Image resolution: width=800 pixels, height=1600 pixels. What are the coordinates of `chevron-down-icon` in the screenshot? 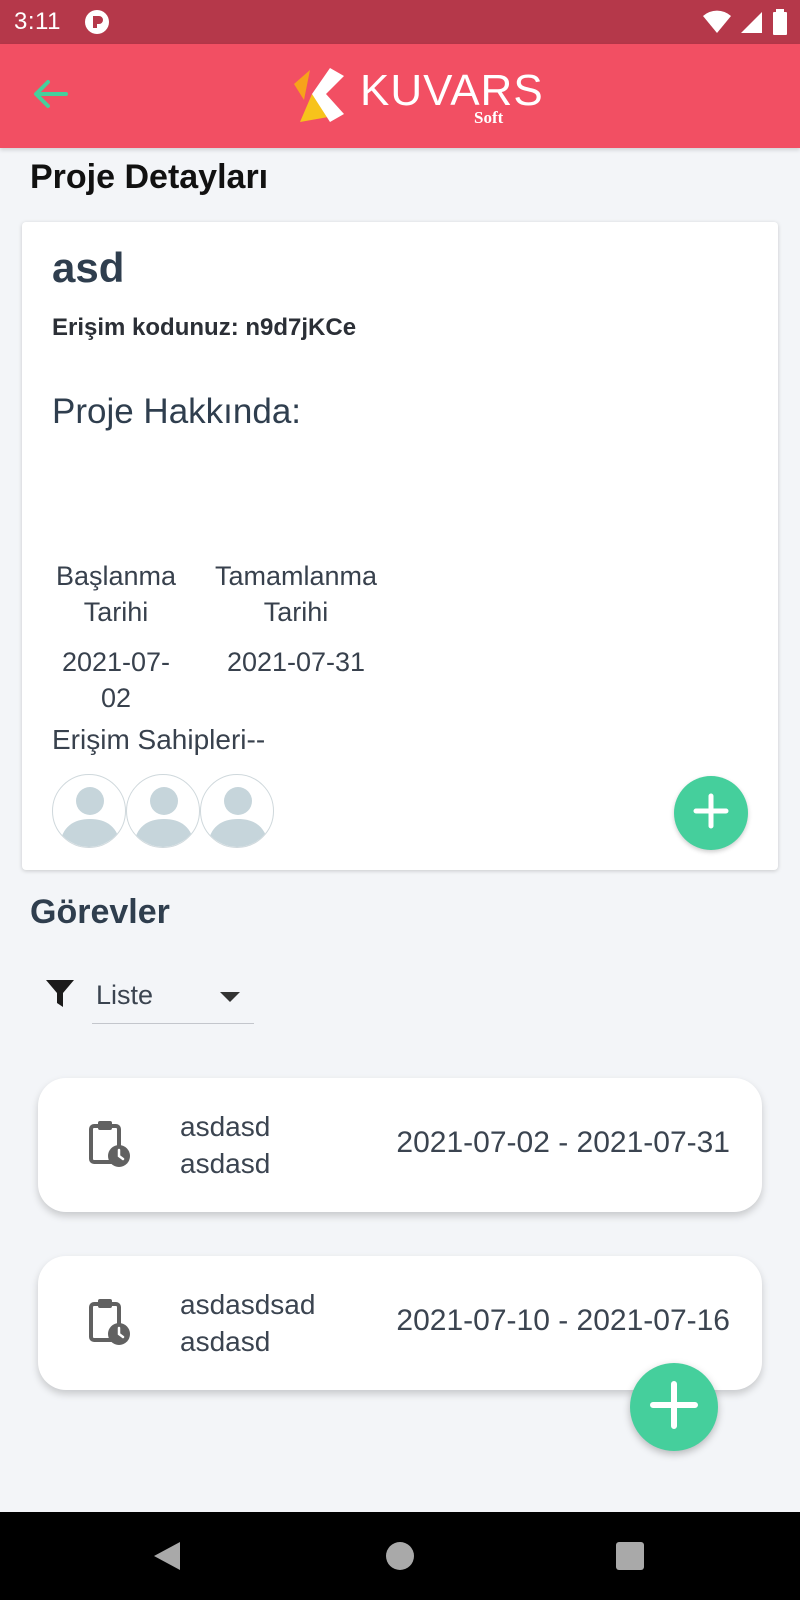 It's located at (230, 997).